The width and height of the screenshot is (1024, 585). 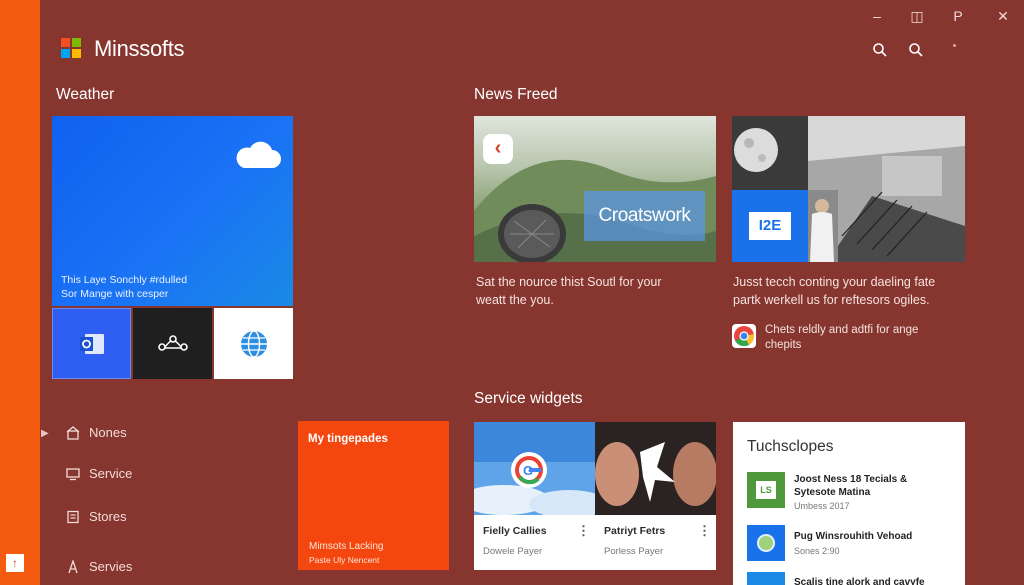 I want to click on back-arrow-icon: ‹, so click(x=498, y=149).